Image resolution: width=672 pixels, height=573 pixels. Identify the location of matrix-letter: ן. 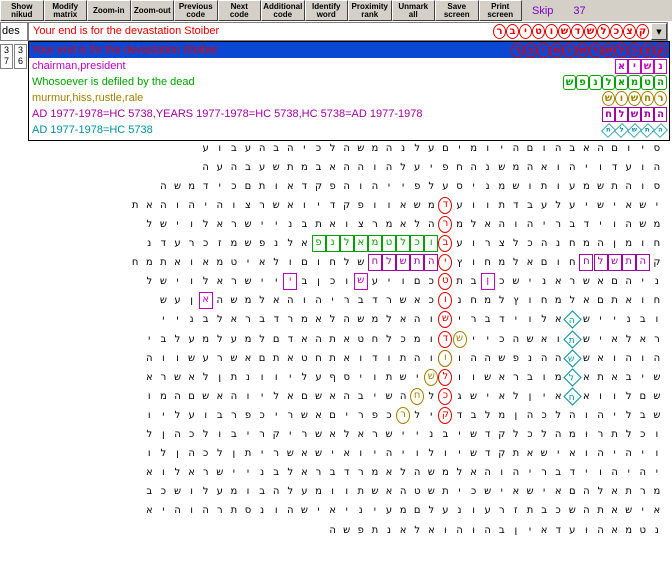
(516, 415).